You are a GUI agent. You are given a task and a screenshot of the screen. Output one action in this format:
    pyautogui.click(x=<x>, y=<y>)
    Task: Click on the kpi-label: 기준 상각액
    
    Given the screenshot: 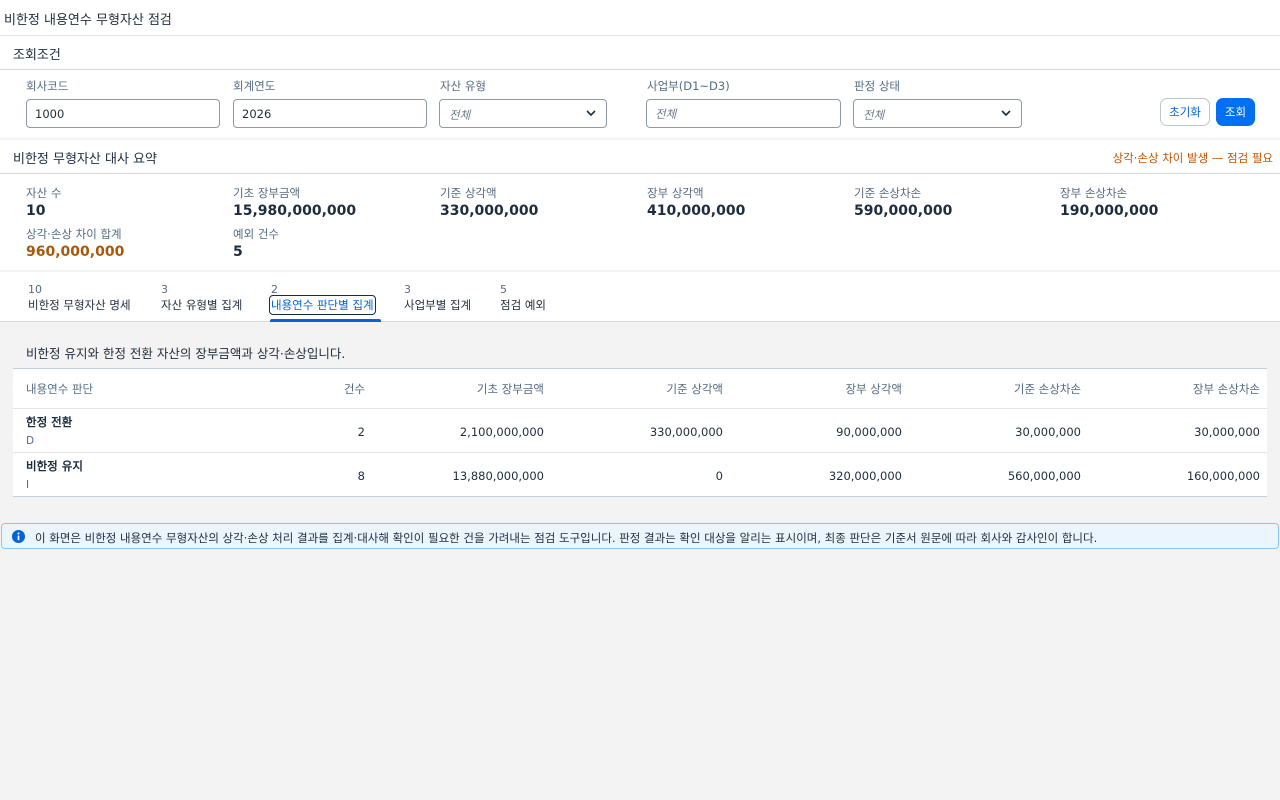 What is the action you would take?
    pyautogui.click(x=468, y=193)
    